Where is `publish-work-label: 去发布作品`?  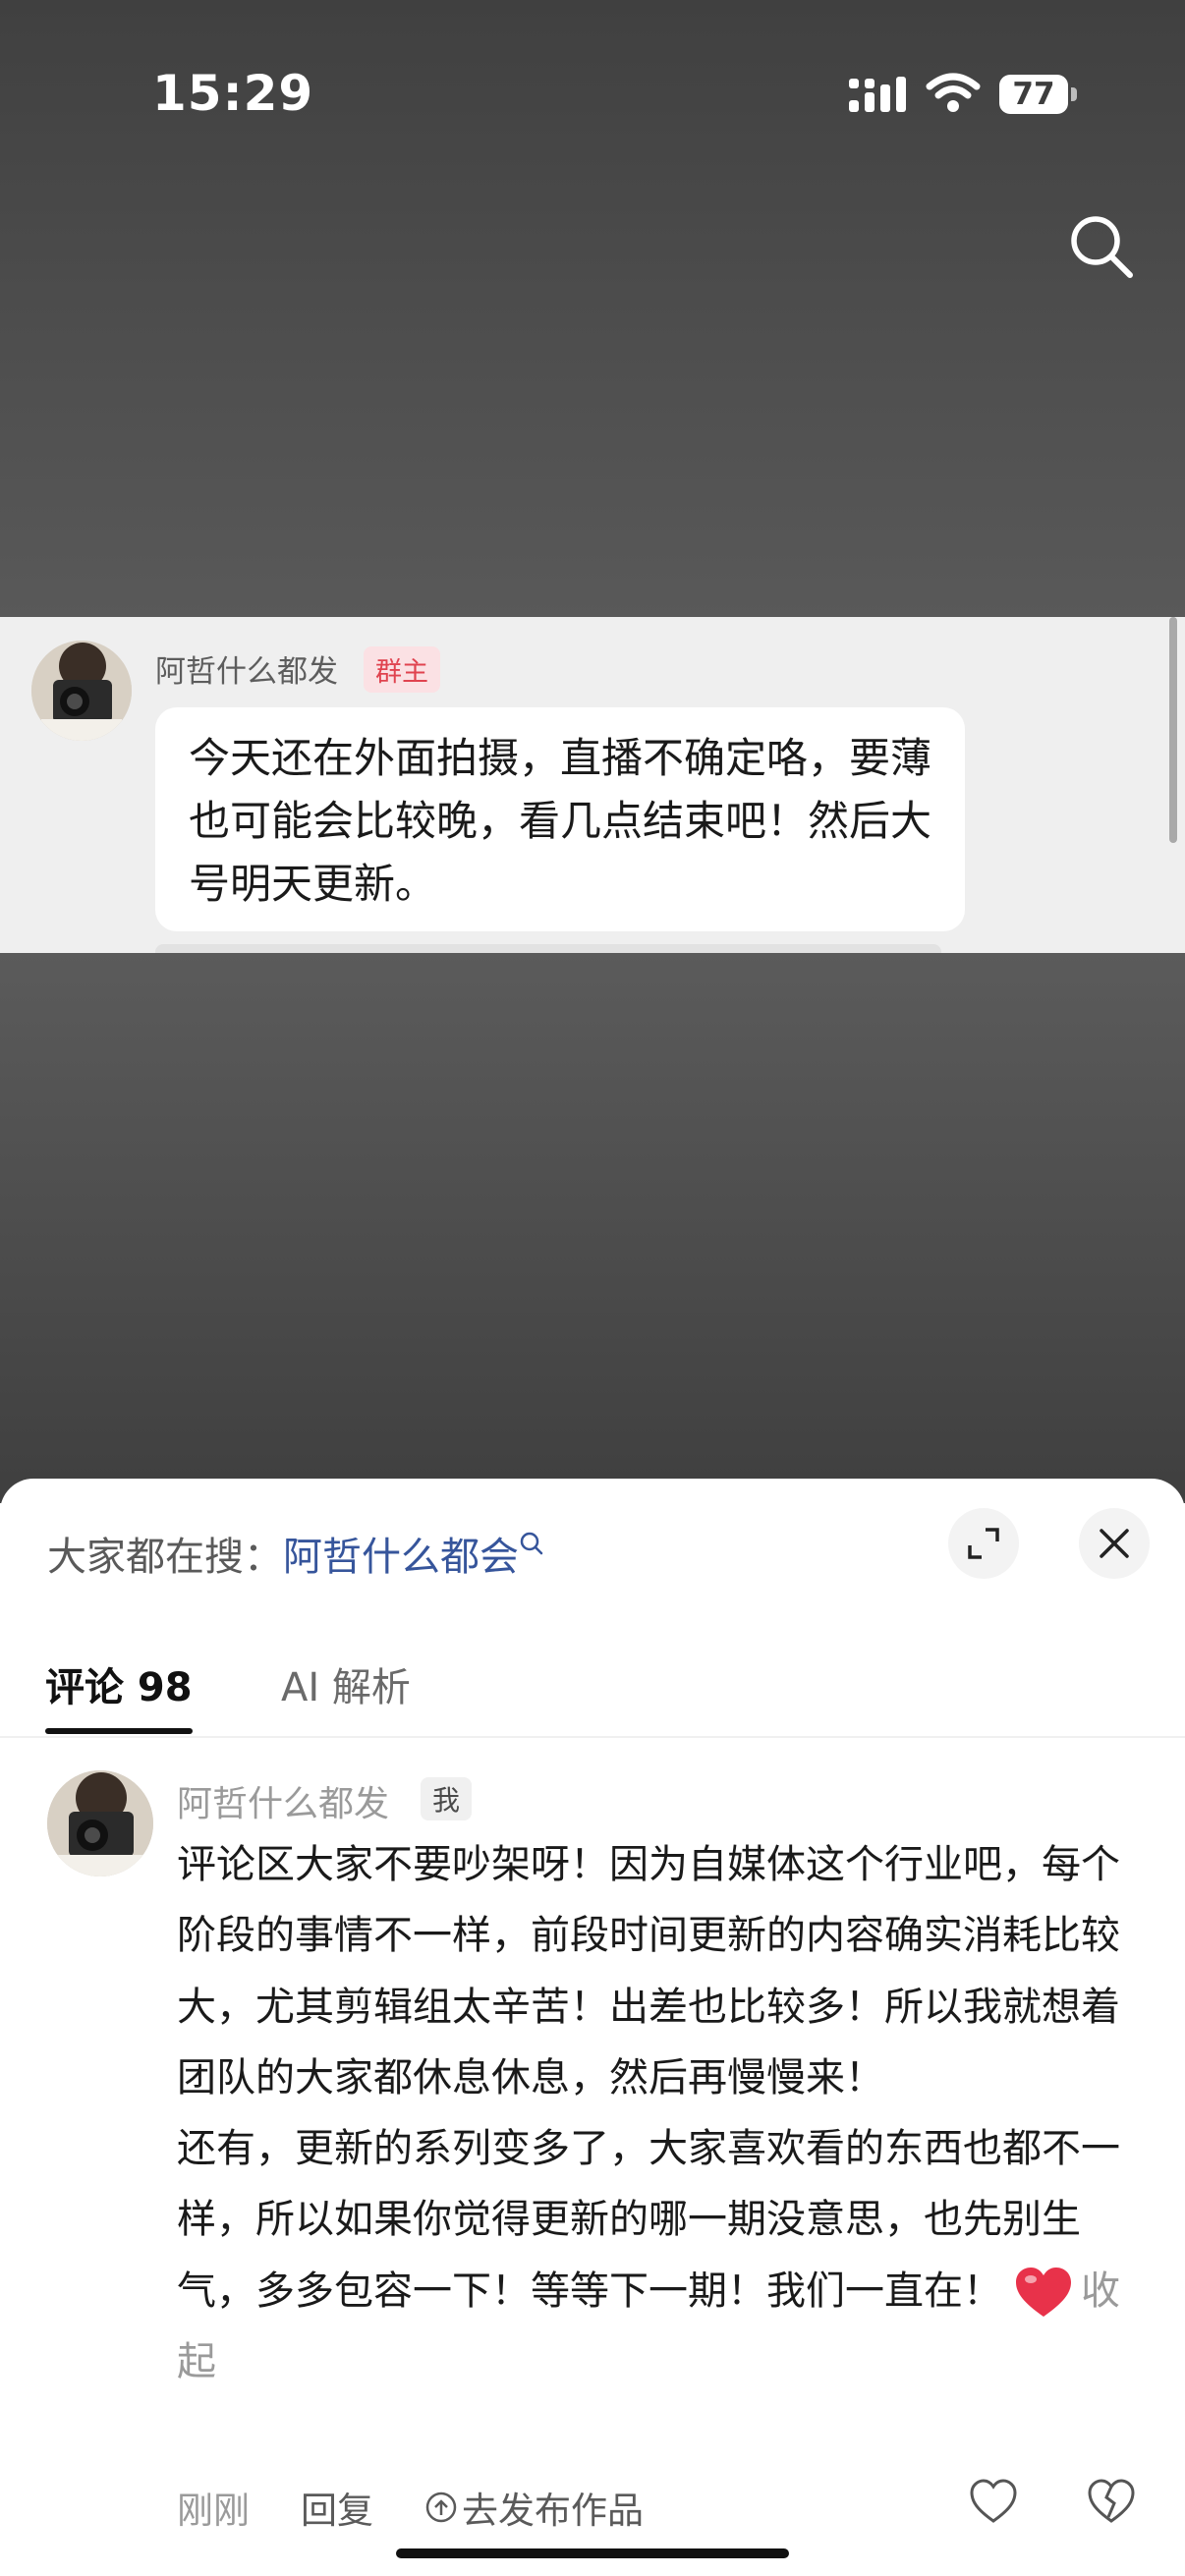
publish-work-label: 去发布作品 is located at coordinates (553, 2511).